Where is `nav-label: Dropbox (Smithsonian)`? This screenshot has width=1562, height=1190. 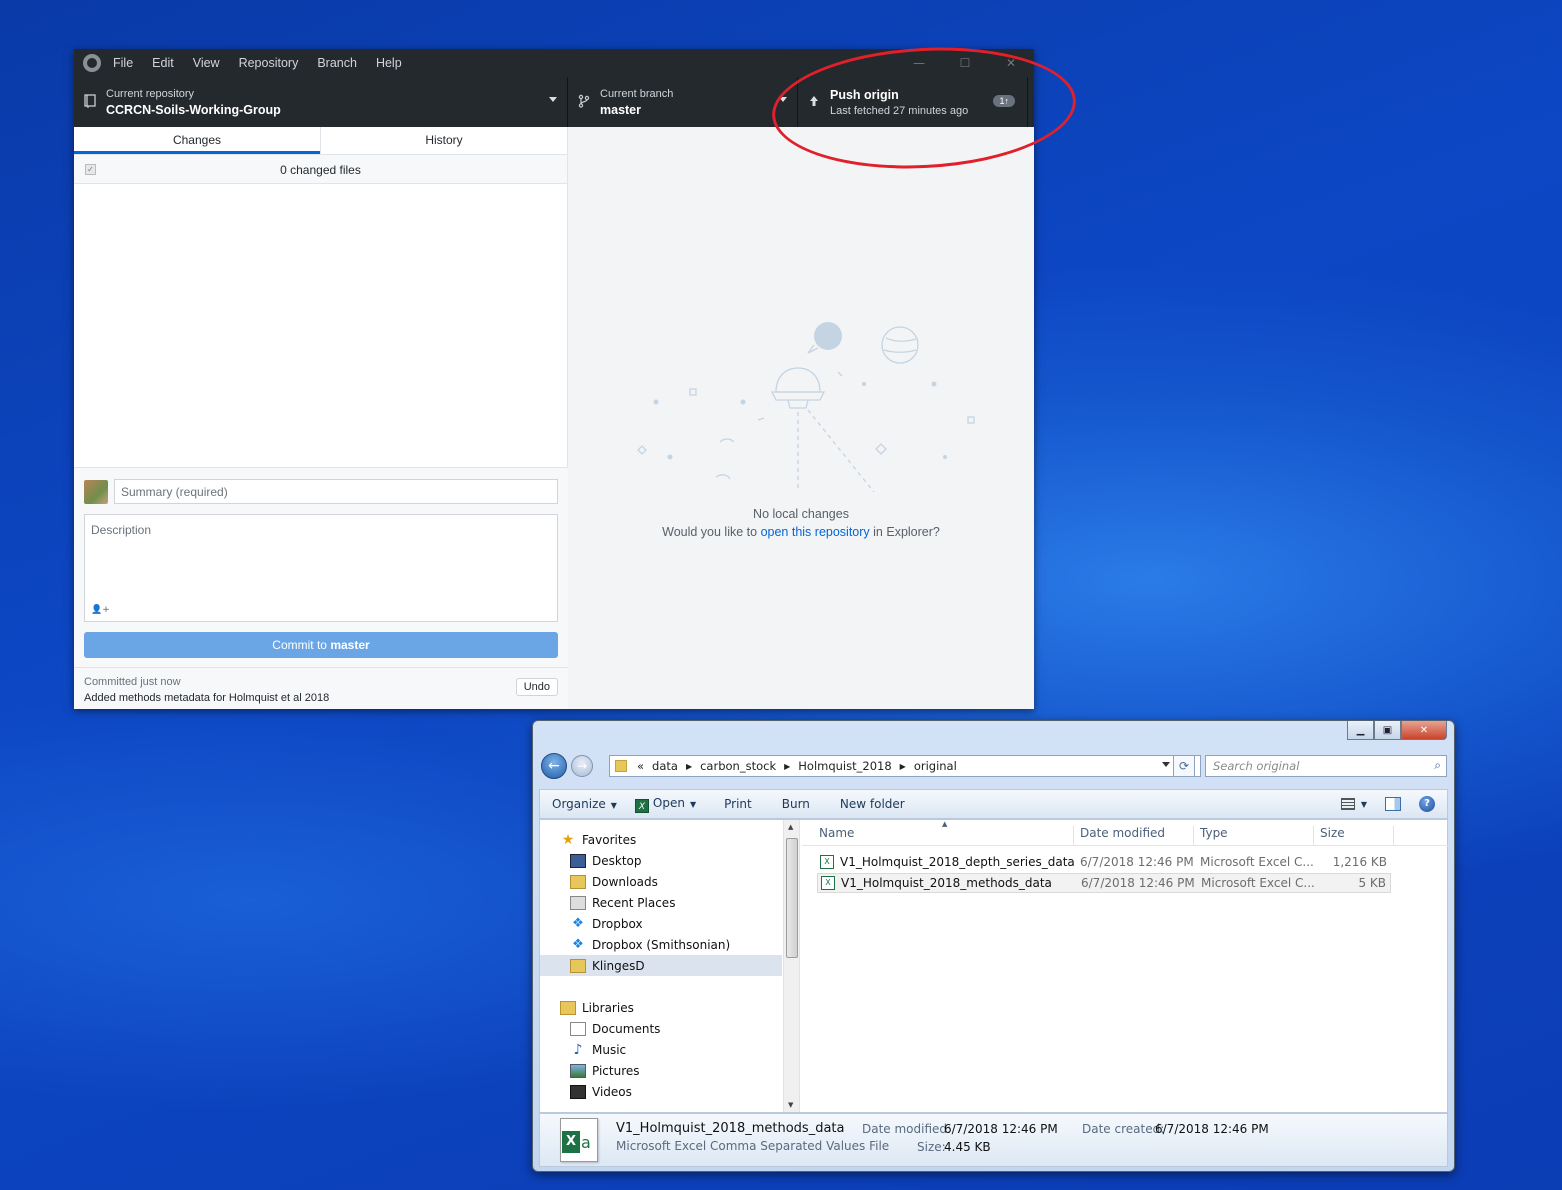 nav-label: Dropbox (Smithsonian) is located at coordinates (661, 944).